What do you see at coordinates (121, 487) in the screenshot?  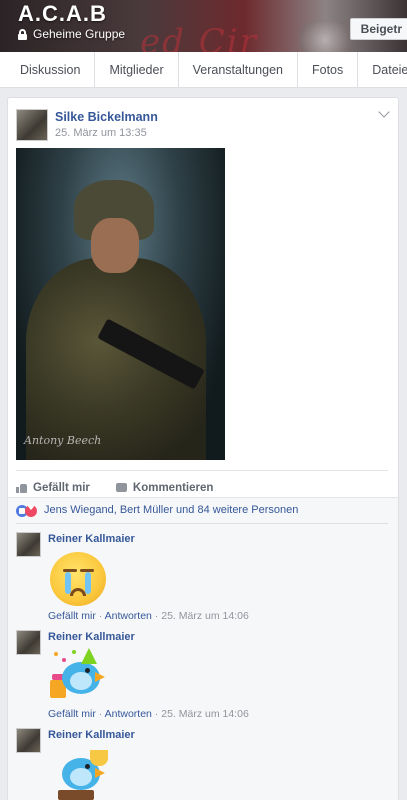 I see `comment-icon` at bounding box center [121, 487].